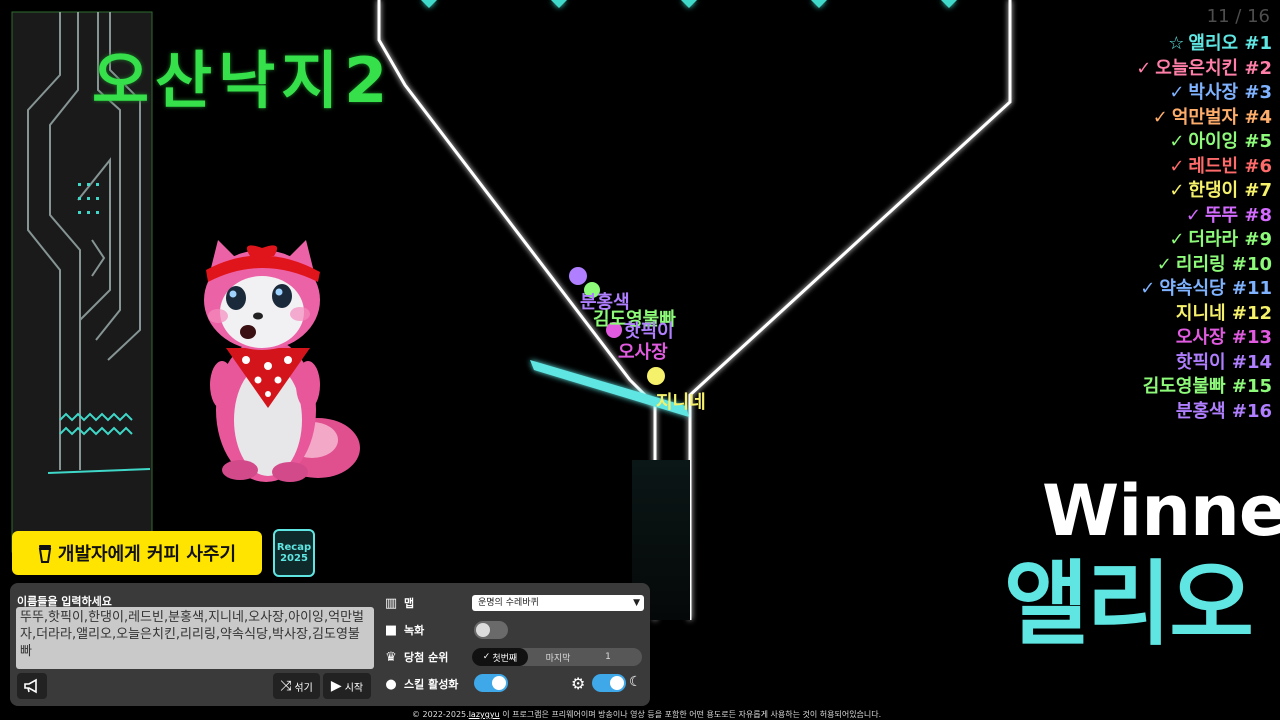 The width and height of the screenshot is (1280, 720). I want to click on ranking-item: ✓ 더라라 #9, so click(1204, 240).